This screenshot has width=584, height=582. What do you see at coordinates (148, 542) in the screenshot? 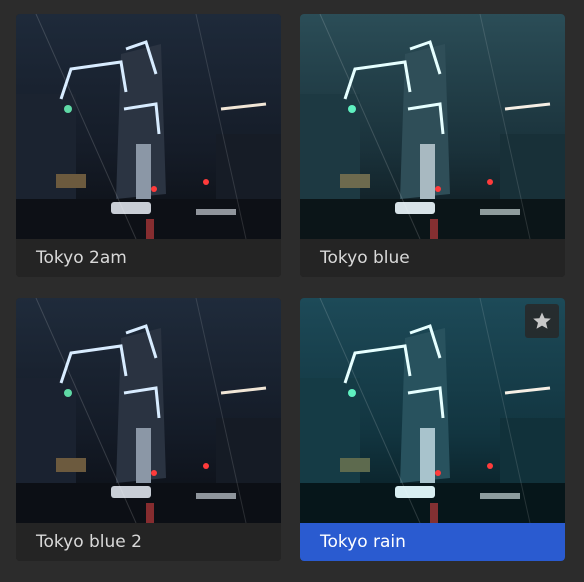
I see `preset-label: Tokyo blue 2` at bounding box center [148, 542].